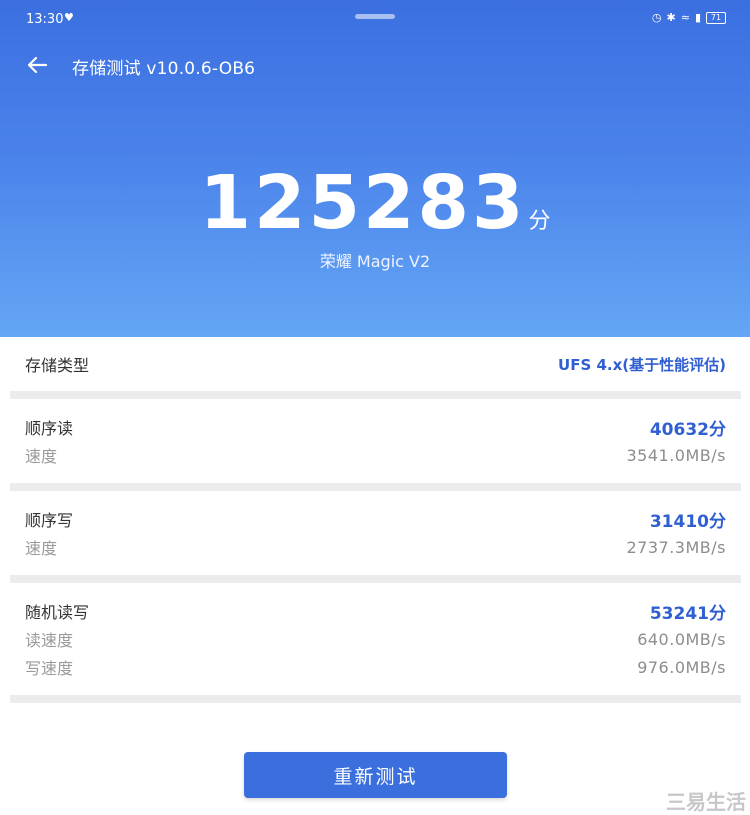 The image size is (750, 815). What do you see at coordinates (697, 17) in the screenshot?
I see `alert-icon: ▮` at bounding box center [697, 17].